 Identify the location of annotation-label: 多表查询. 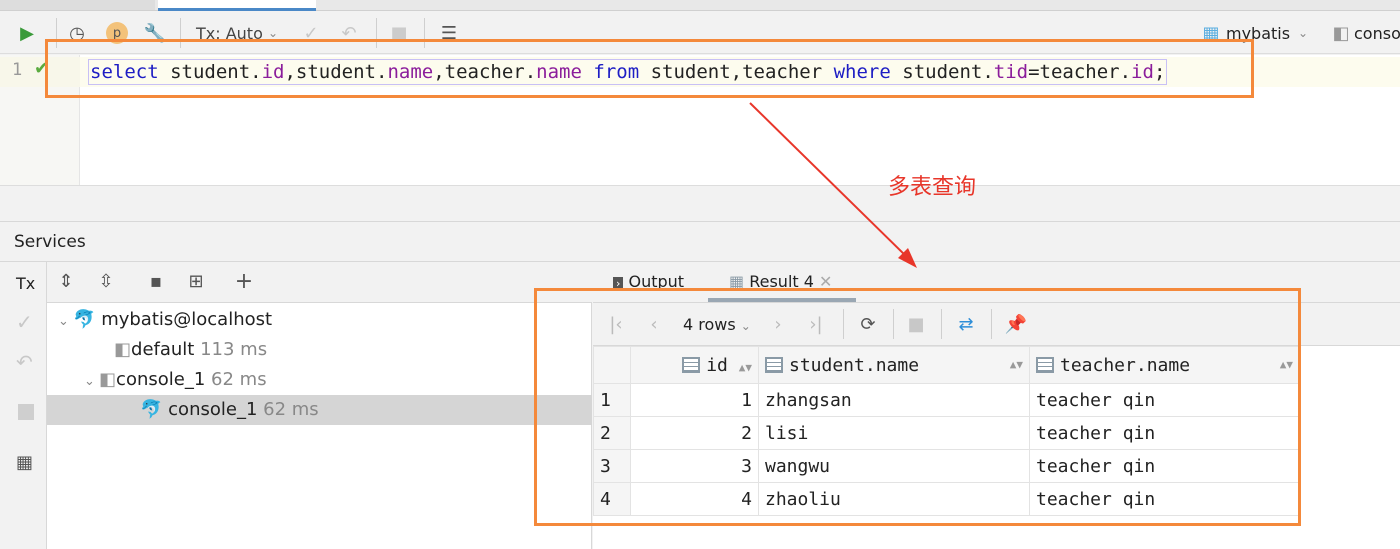
(932, 187).